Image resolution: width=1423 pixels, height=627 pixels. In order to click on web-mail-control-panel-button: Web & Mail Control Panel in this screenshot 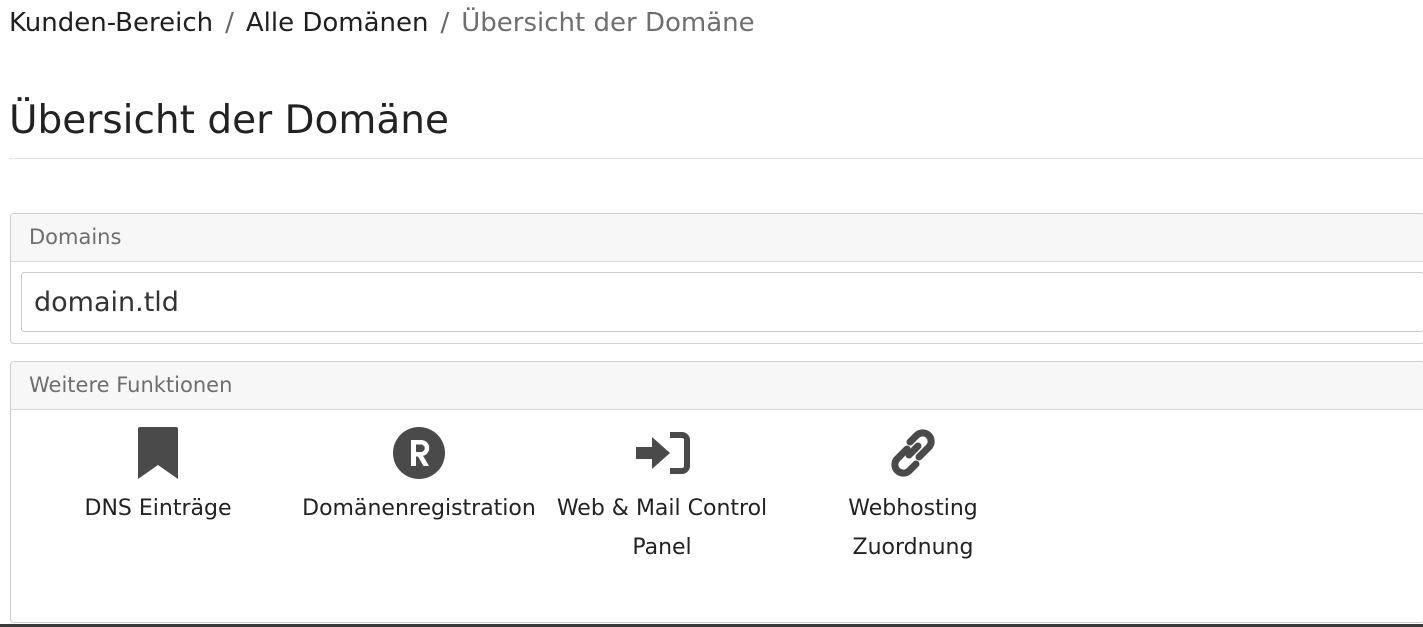, I will do `click(662, 496)`.